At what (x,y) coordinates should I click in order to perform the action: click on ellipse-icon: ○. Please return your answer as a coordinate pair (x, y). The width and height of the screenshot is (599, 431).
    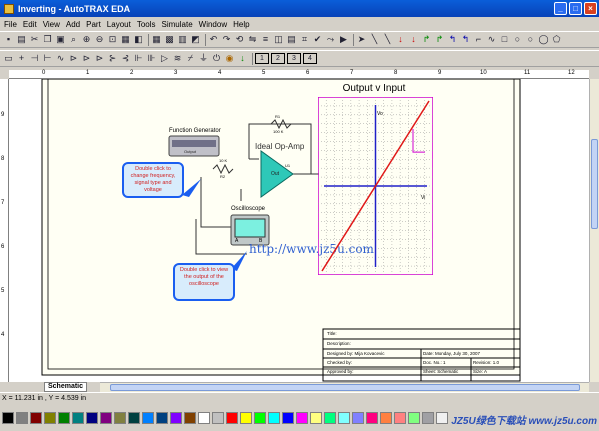
    Looking at the image, I should click on (530, 39).